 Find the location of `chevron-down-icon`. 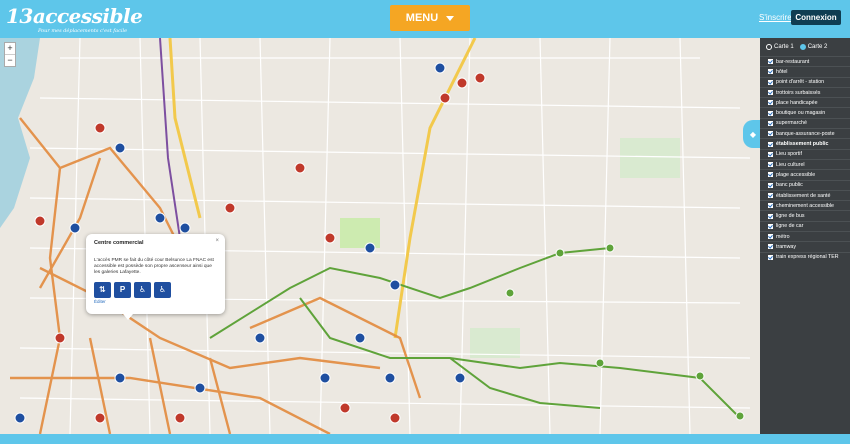

chevron-down-icon is located at coordinates (450, 18).